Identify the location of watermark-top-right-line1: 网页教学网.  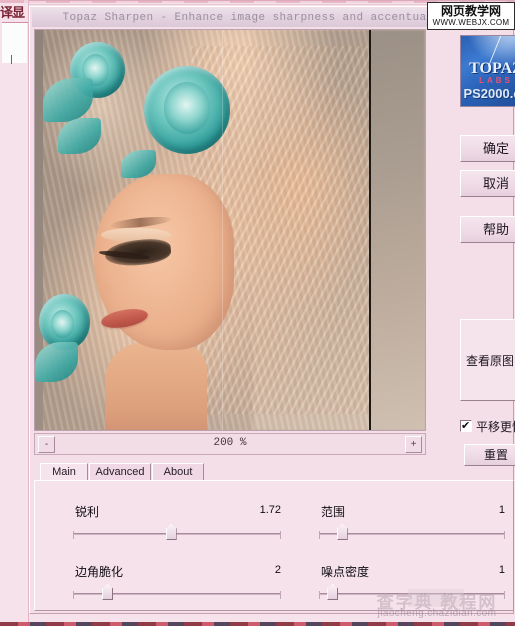
(470, 10).